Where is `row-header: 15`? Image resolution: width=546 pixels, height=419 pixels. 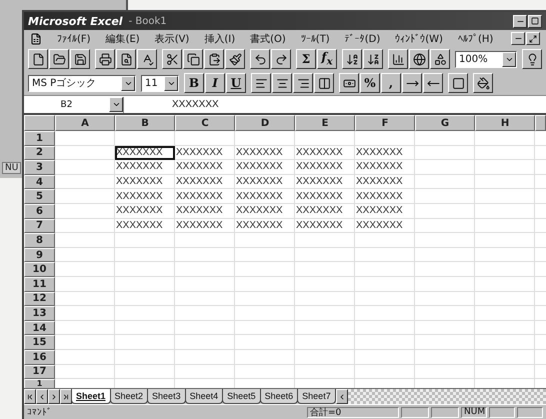 row-header: 15 is located at coordinates (39, 342).